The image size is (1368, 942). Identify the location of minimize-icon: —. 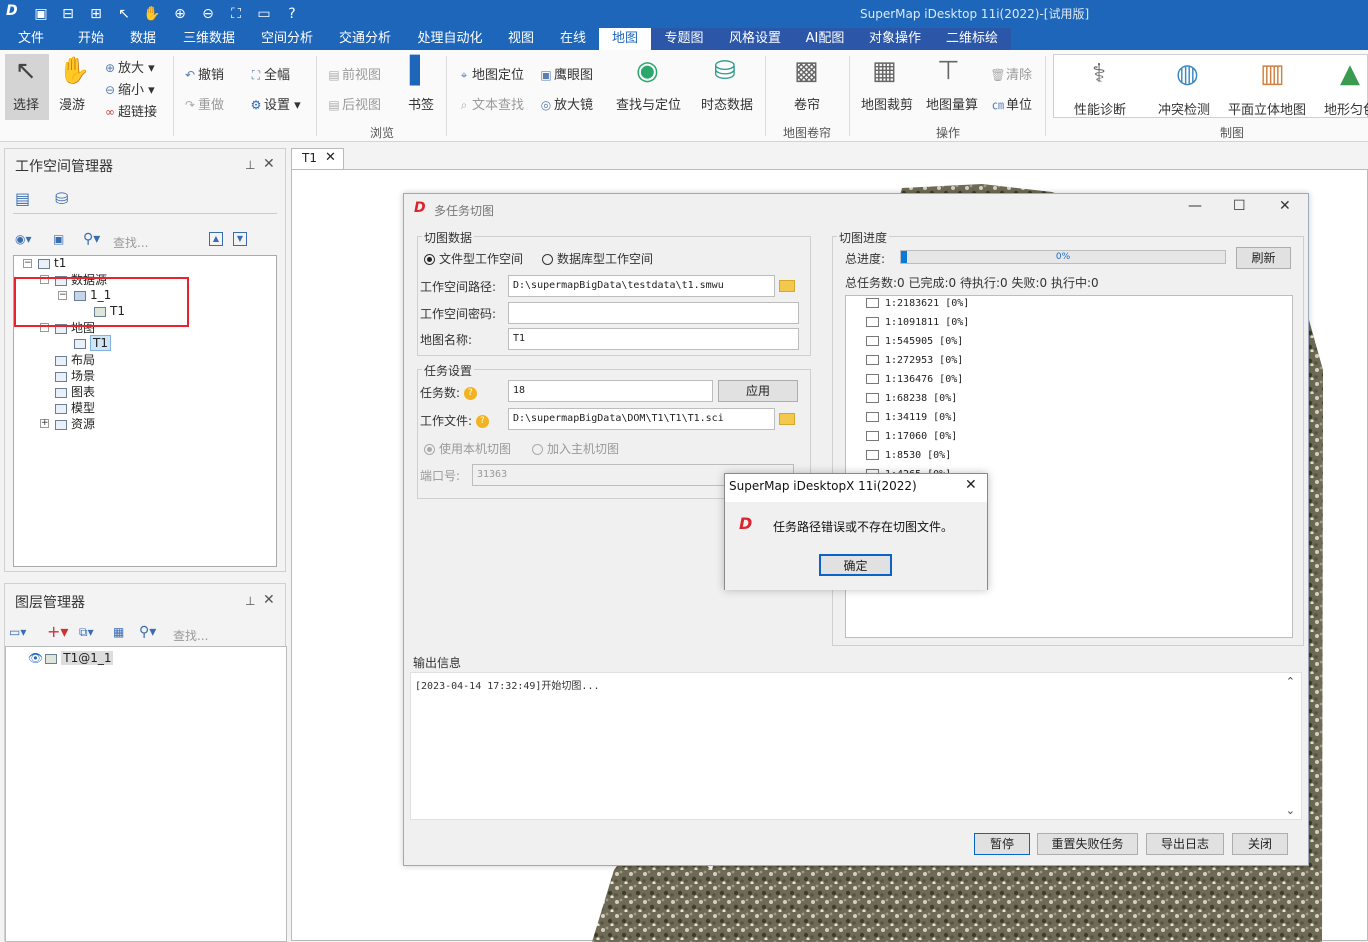
(1195, 206).